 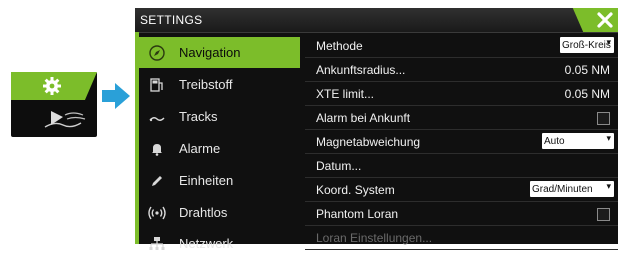 I want to click on dropdown-value: Auto, so click(x=554, y=141).